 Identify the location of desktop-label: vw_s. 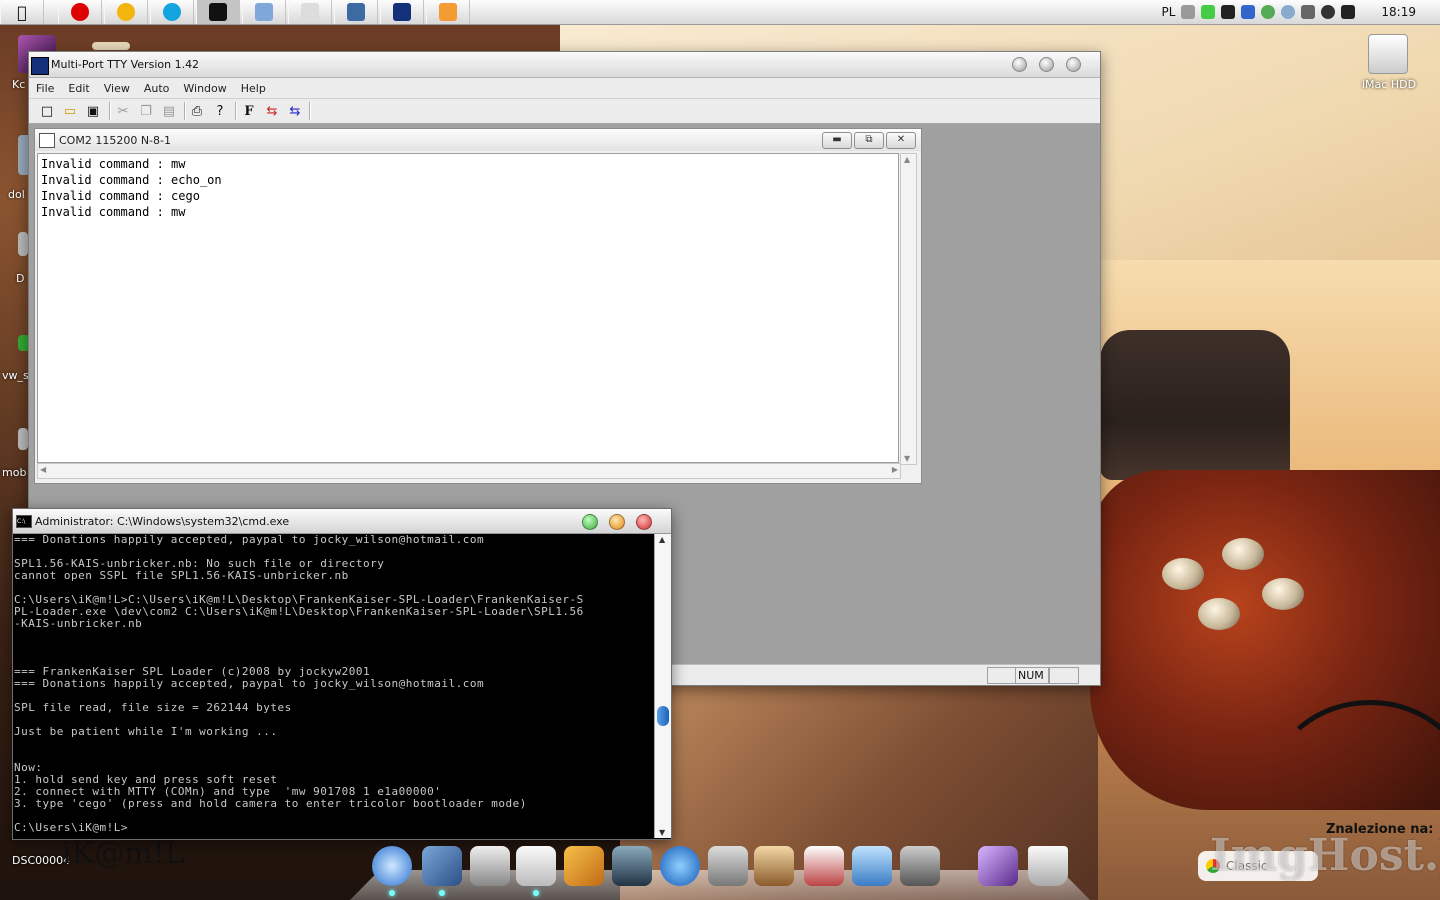
(15, 375).